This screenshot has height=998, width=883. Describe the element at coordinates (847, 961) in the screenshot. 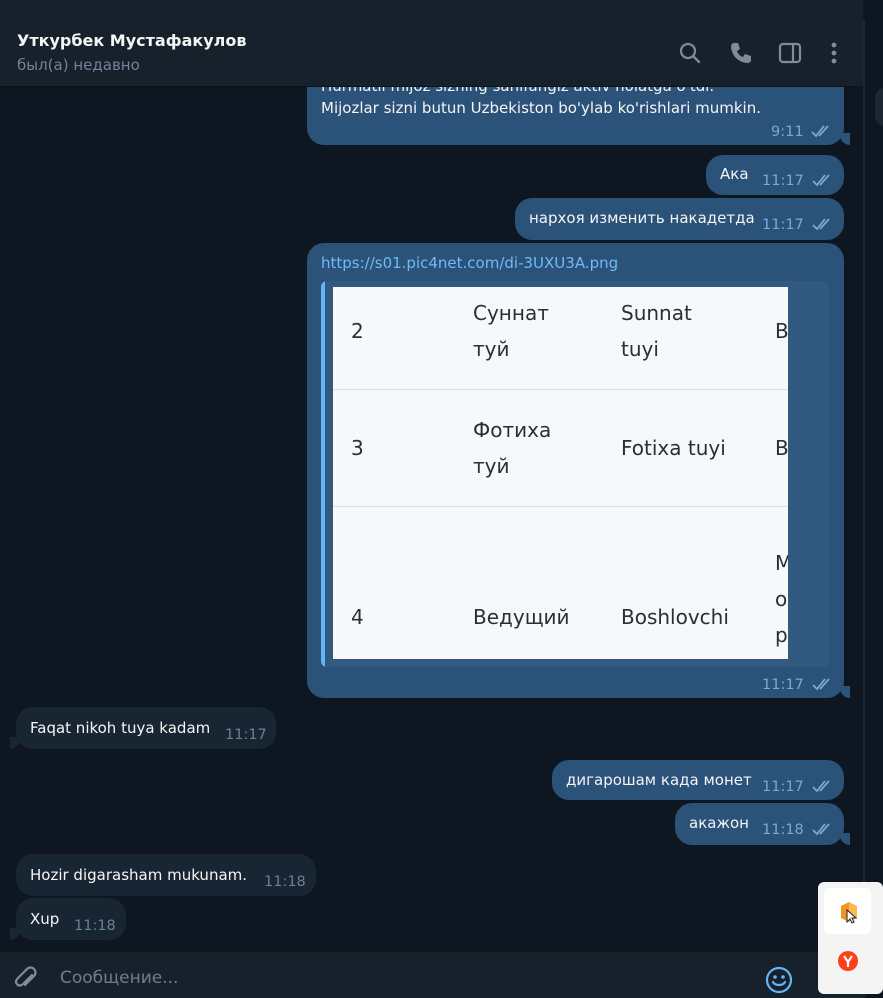

I see `yandex-icon` at that location.